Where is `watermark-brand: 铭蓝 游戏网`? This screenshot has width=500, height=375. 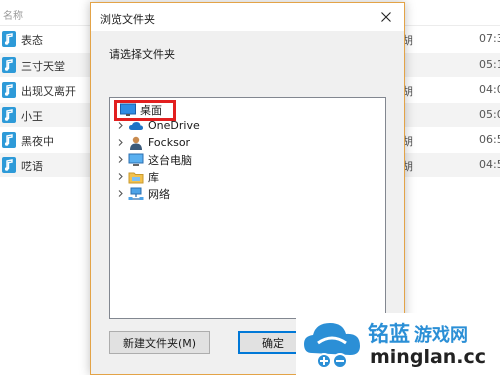 watermark-brand: 铭蓝 游戏网 is located at coordinates (418, 333).